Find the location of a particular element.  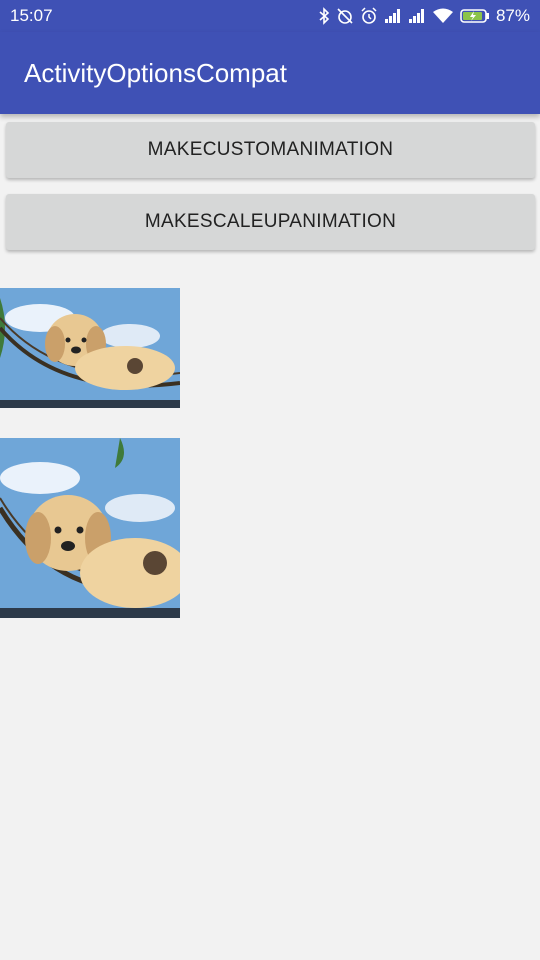

alarm-off-icon is located at coordinates (345, 16).